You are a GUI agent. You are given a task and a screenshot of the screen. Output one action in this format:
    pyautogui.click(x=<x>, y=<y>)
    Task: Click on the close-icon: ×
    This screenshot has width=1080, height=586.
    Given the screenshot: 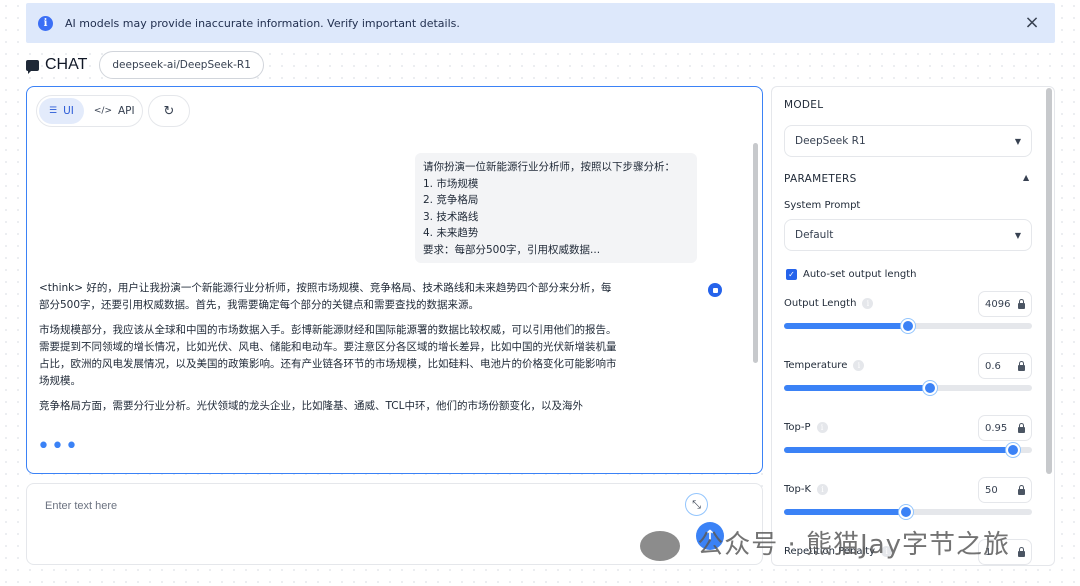 What is the action you would take?
    pyautogui.click(x=1032, y=23)
    